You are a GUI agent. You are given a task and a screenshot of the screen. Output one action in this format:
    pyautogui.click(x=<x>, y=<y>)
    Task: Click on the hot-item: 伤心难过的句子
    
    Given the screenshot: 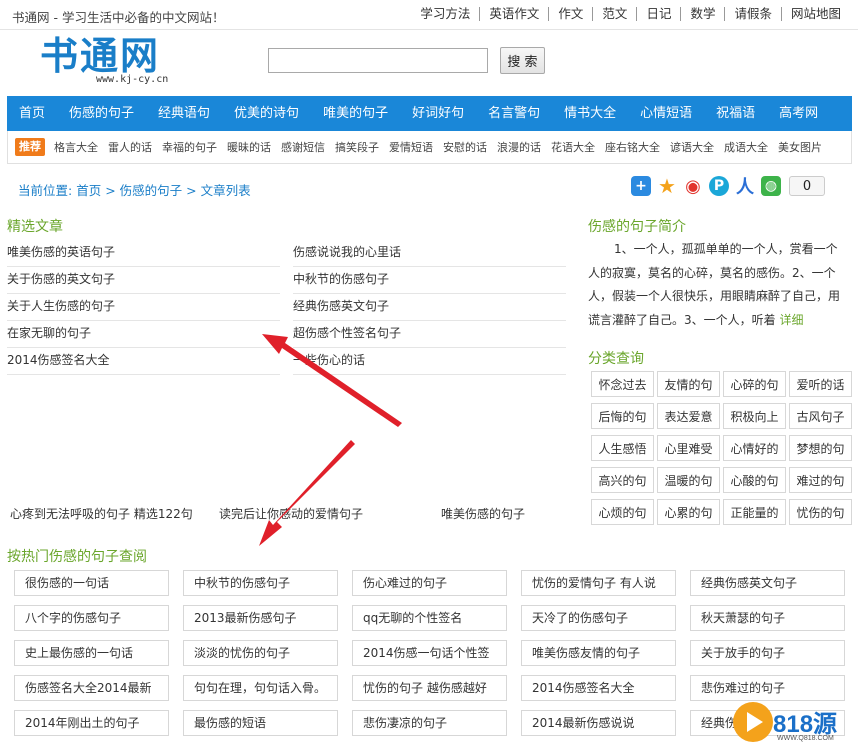 What is the action you would take?
    pyautogui.click(x=429, y=583)
    